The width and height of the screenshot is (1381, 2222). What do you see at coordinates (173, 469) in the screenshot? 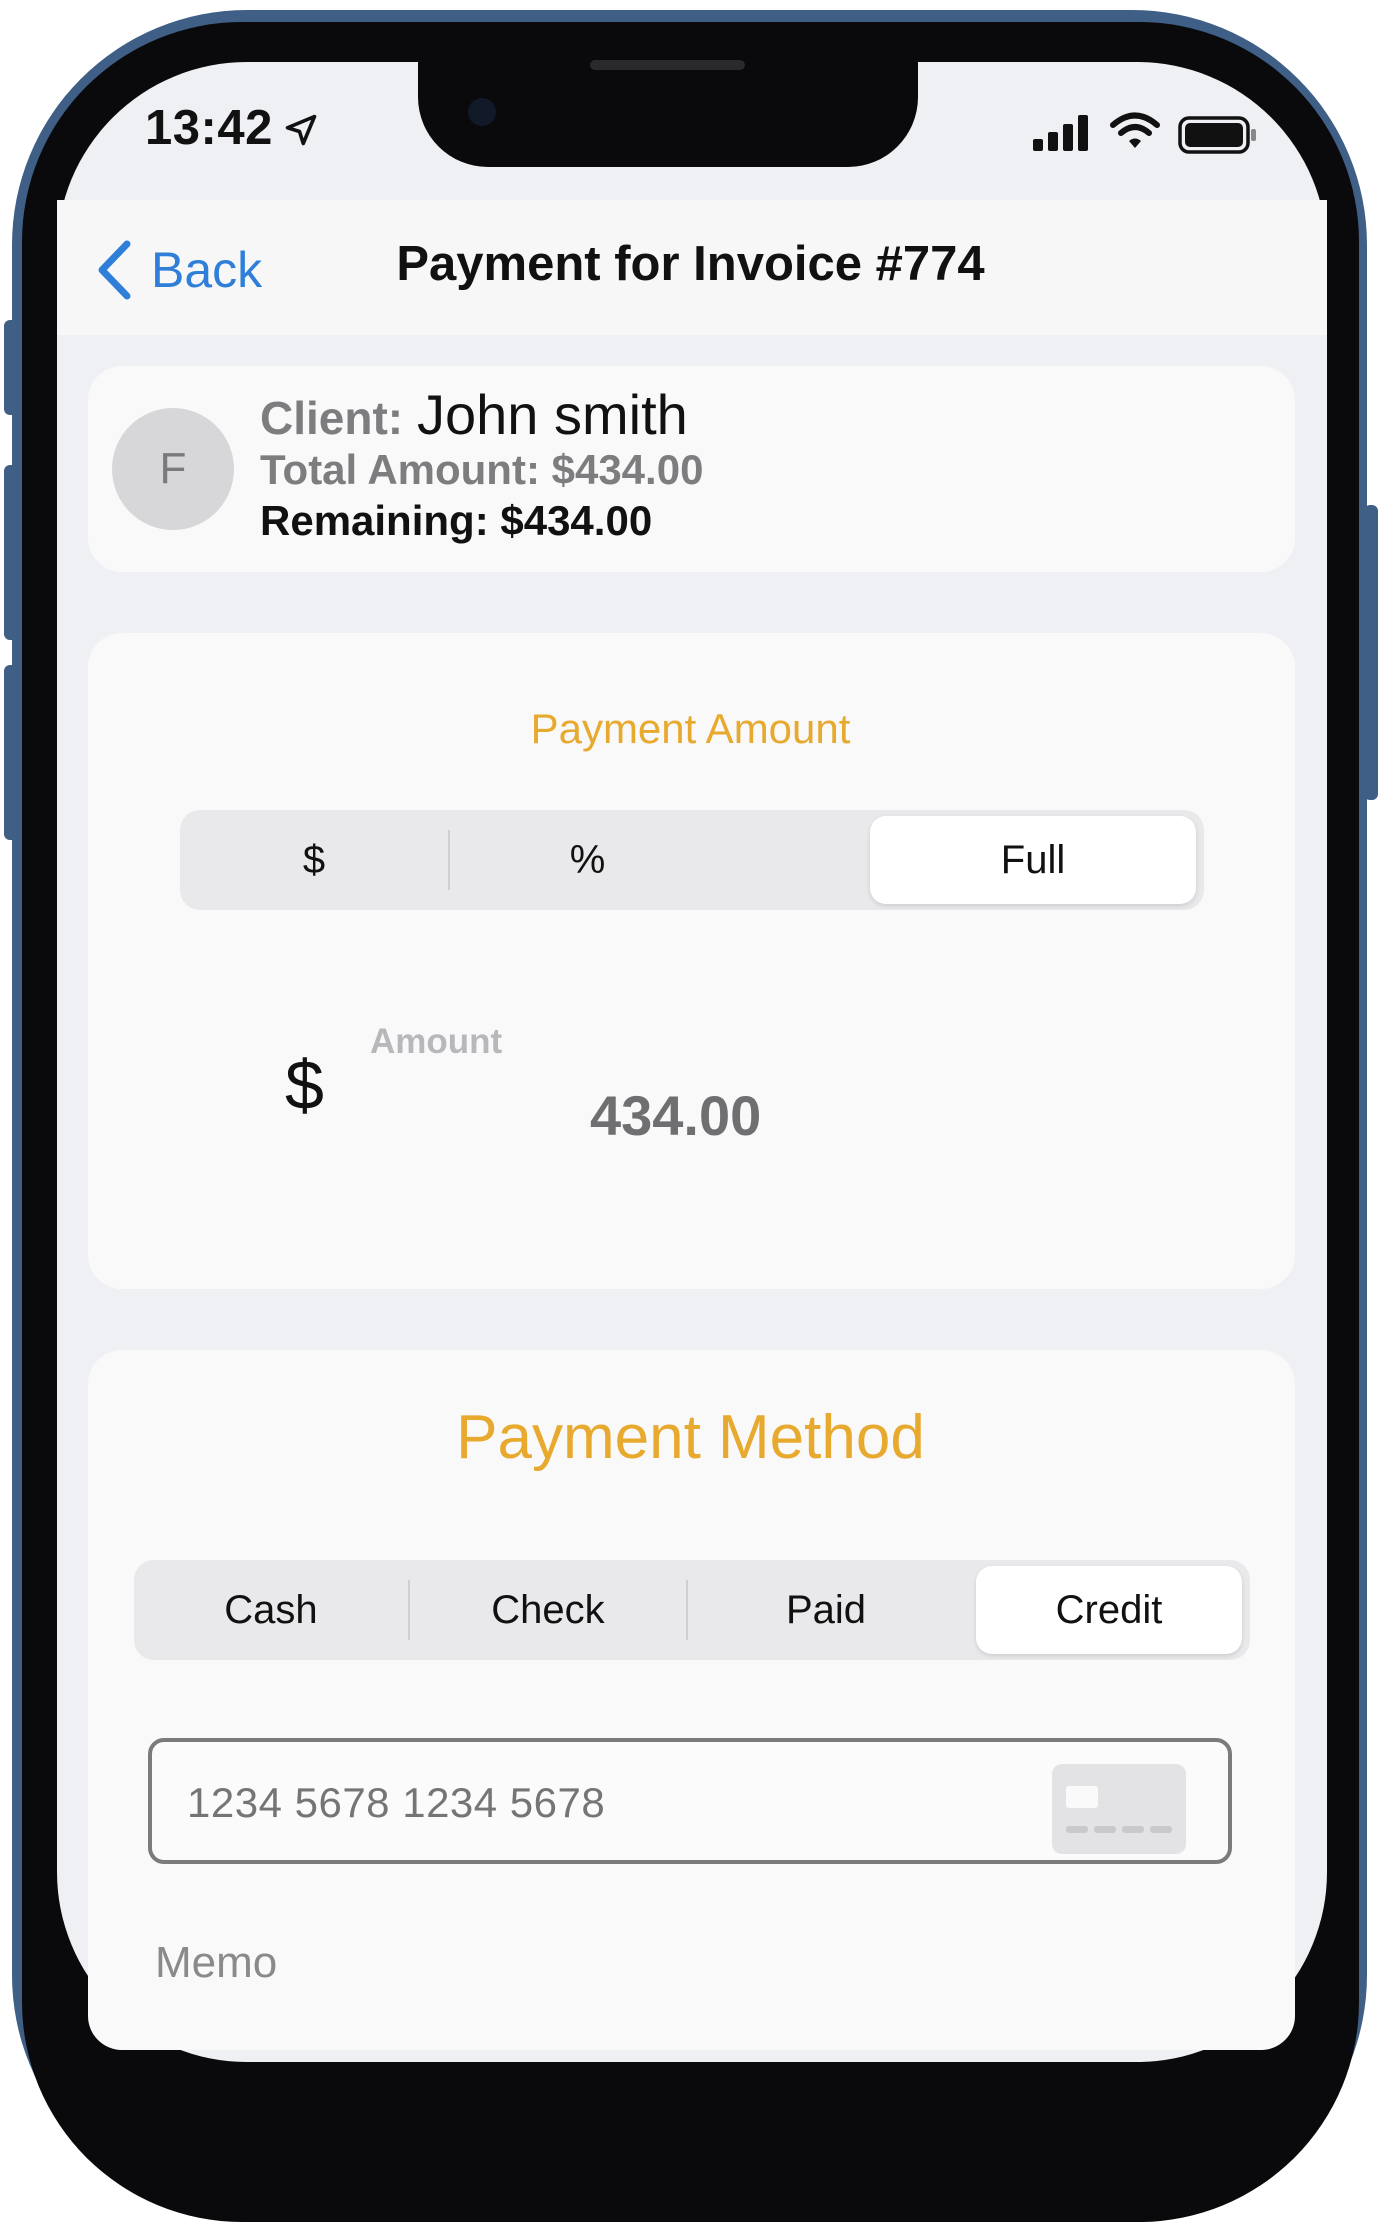
I see `avatar: F` at bounding box center [173, 469].